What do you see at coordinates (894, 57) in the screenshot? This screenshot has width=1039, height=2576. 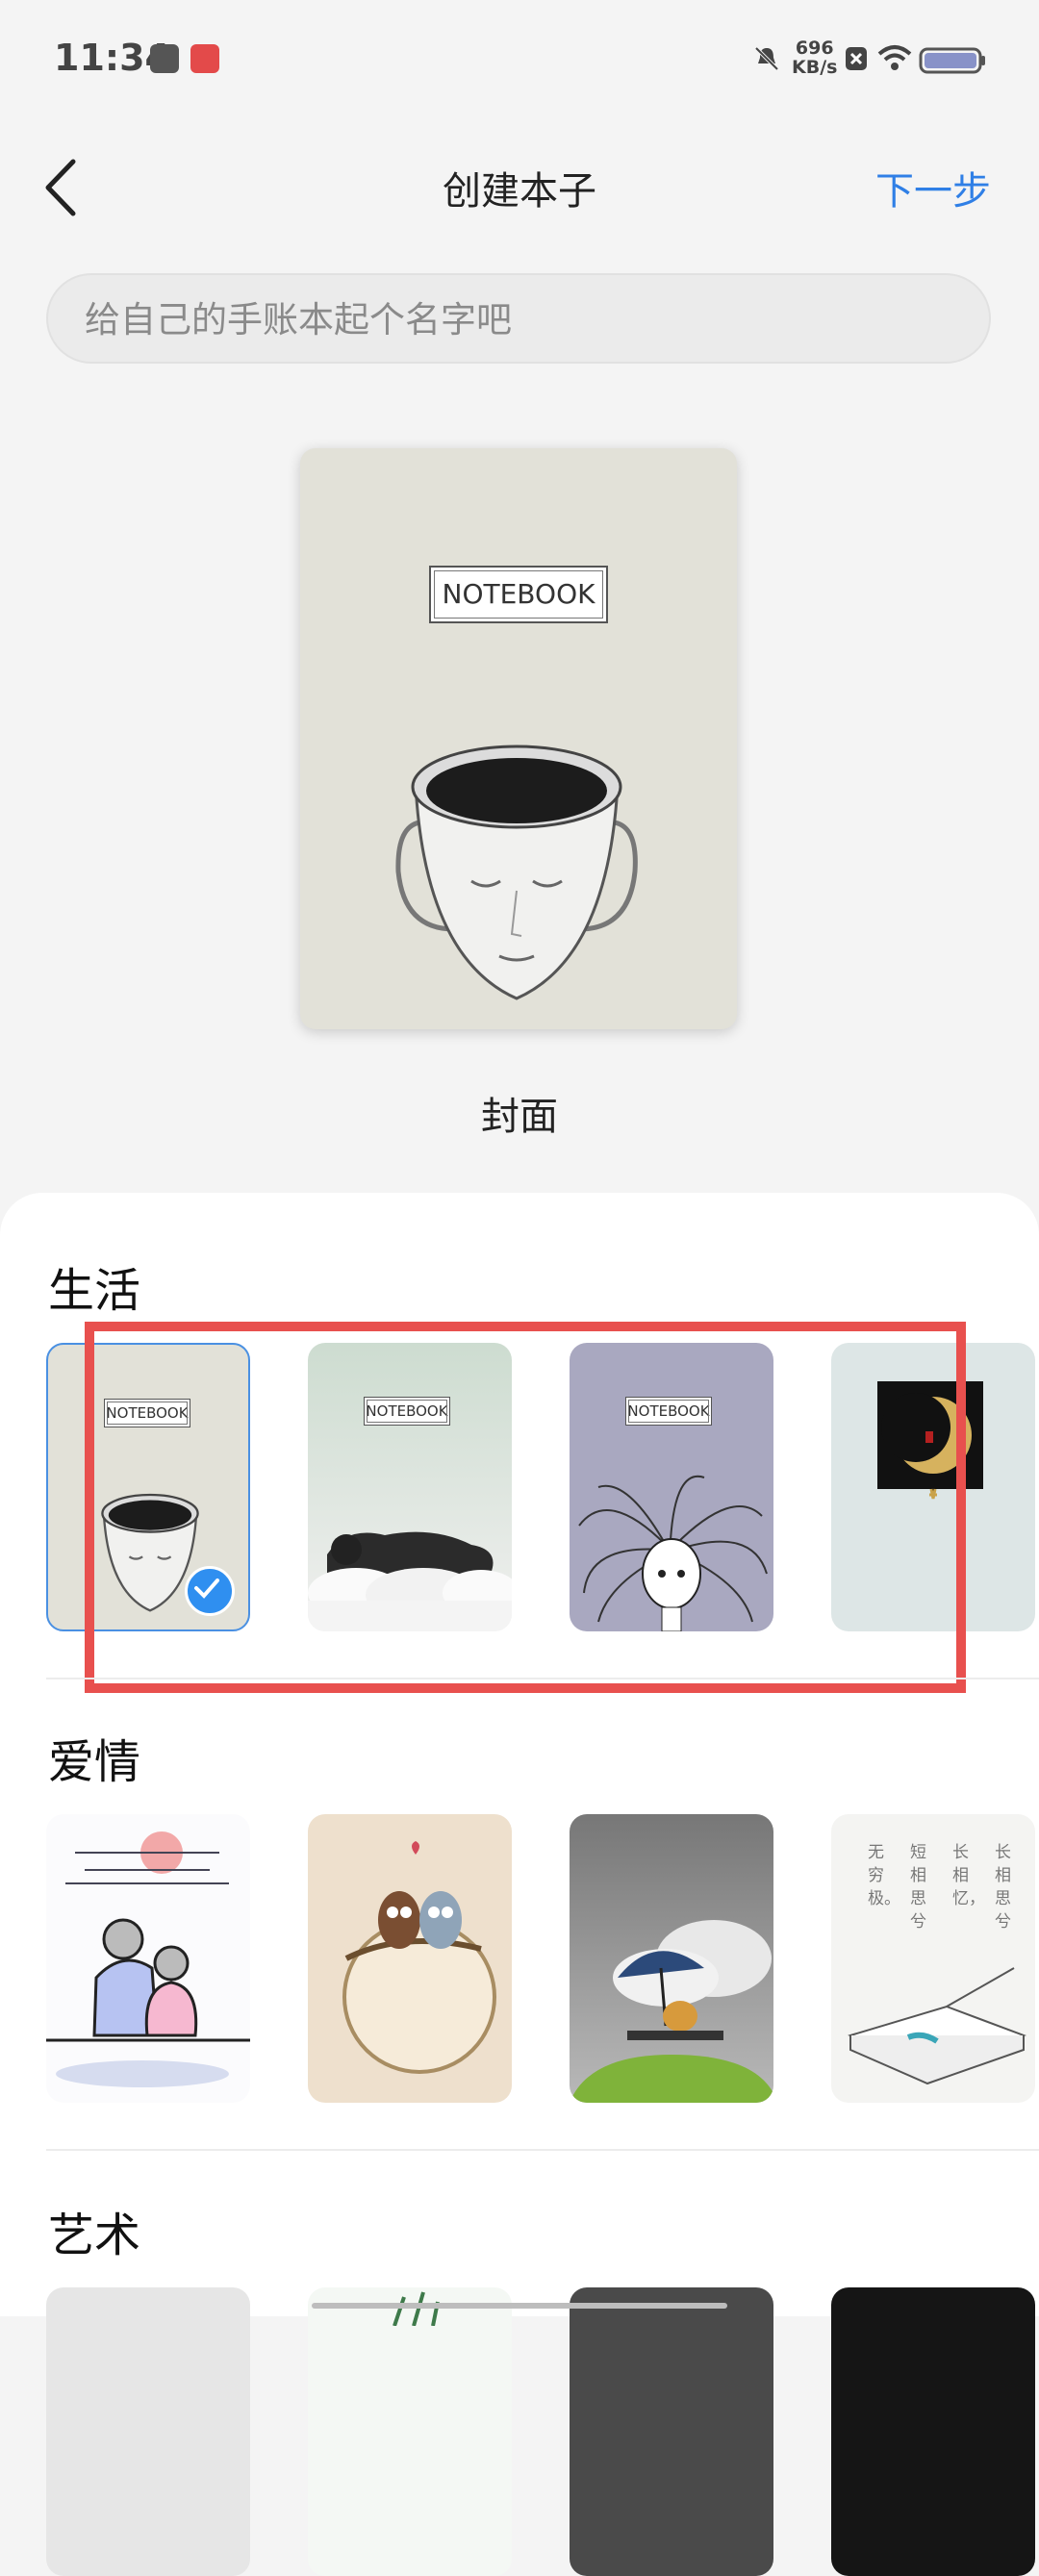 I see `wifi-icon` at bounding box center [894, 57].